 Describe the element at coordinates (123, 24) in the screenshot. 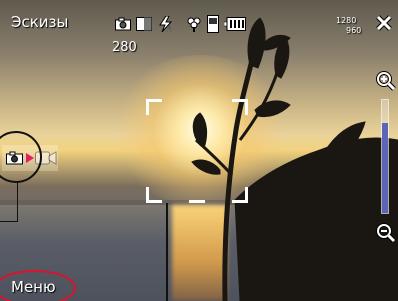

I see `camera-icon` at that location.